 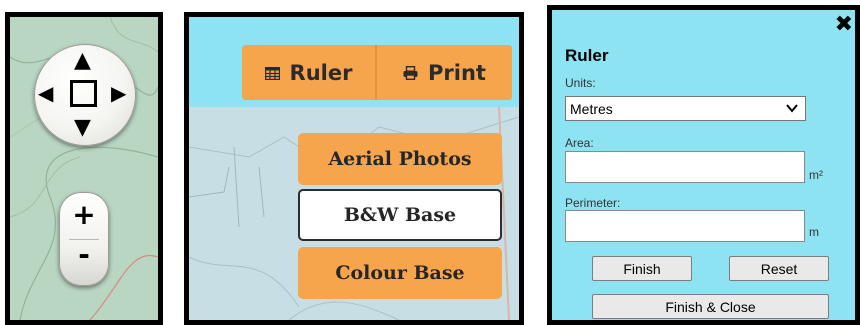 I want to click on aerial-photos-layer-button: Aerial Photos, so click(x=400, y=159).